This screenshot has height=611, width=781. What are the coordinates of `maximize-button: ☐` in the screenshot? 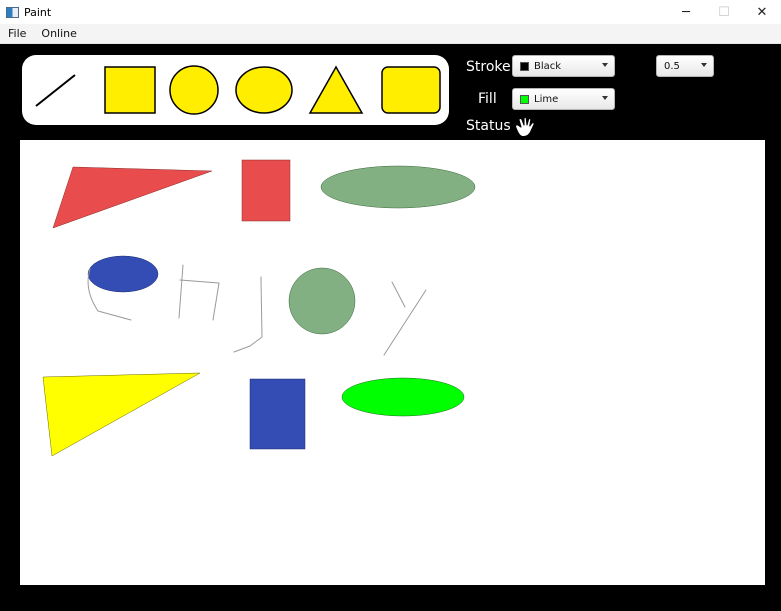 It's located at (724, 12).